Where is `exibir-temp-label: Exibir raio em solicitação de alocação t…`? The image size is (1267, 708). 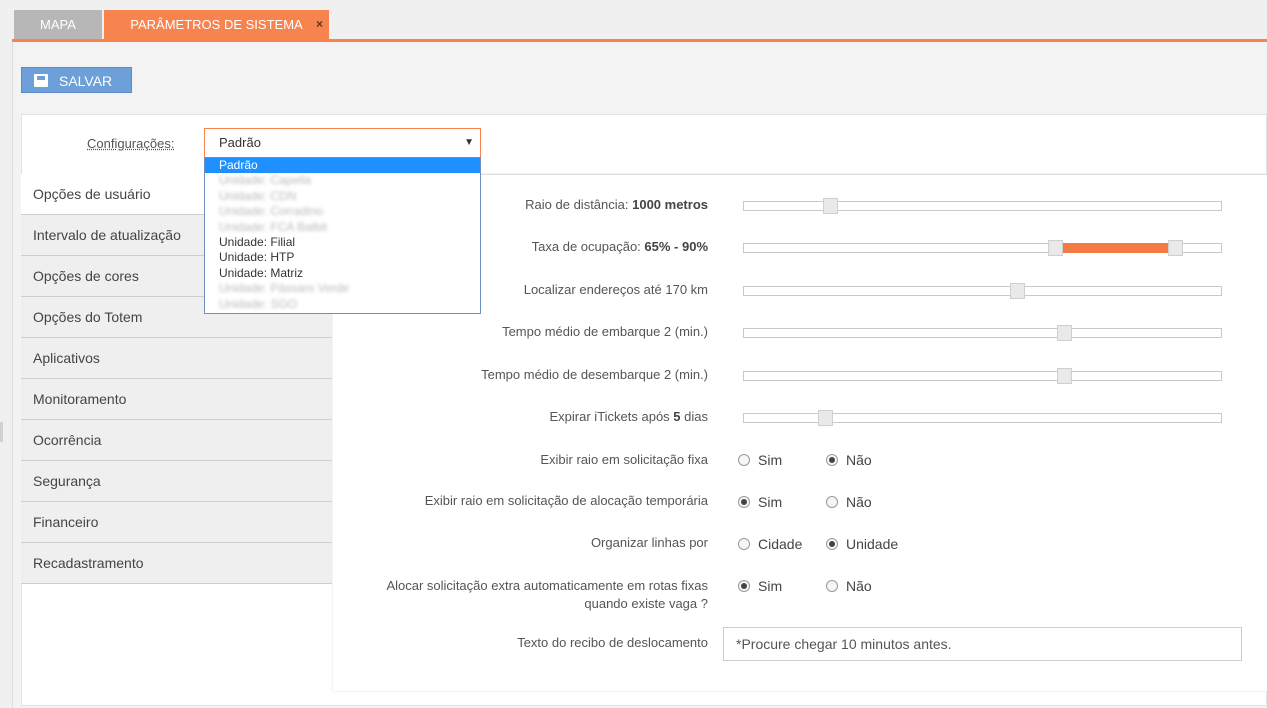
exibir-temp-label: Exibir raio em solicitação de alocação t… is located at coordinates (566, 500).